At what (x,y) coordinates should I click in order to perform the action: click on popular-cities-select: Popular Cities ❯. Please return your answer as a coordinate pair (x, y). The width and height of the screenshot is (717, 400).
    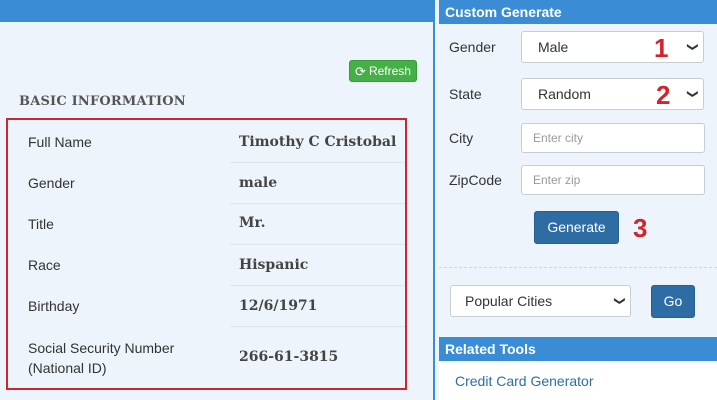
    Looking at the image, I should click on (540, 301).